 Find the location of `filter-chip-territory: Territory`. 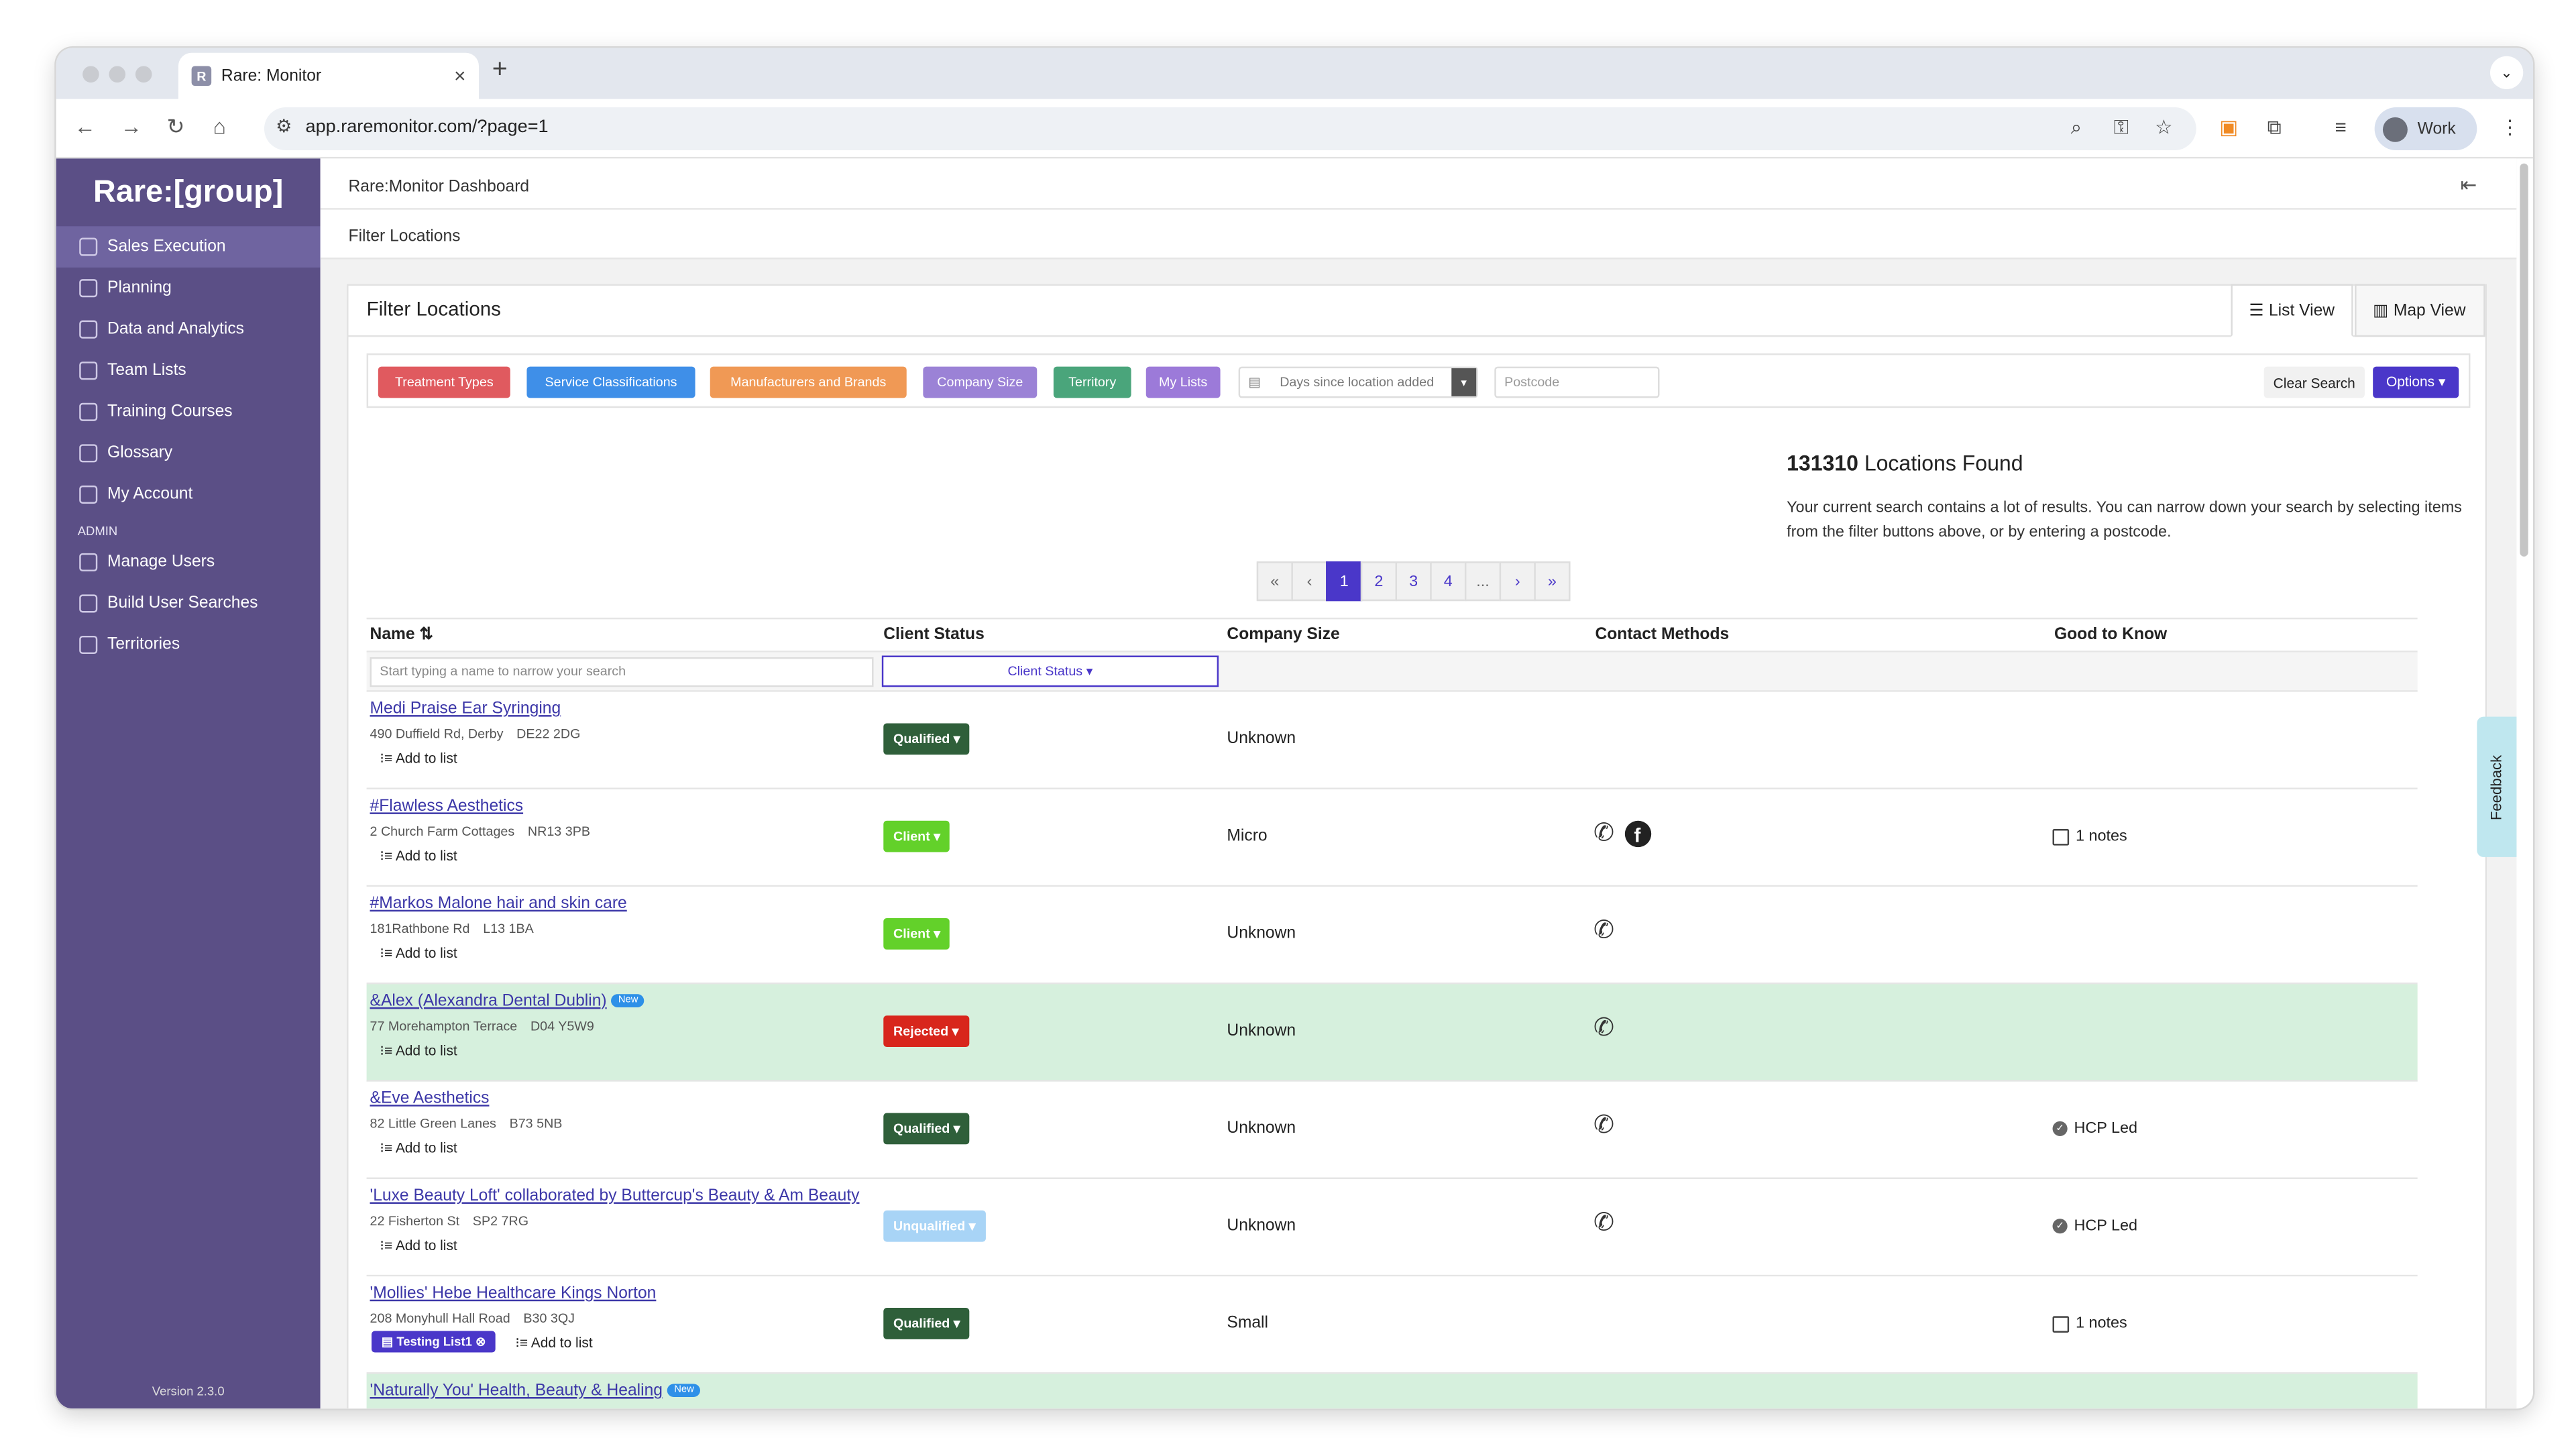

filter-chip-territory: Territory is located at coordinates (1092, 382).